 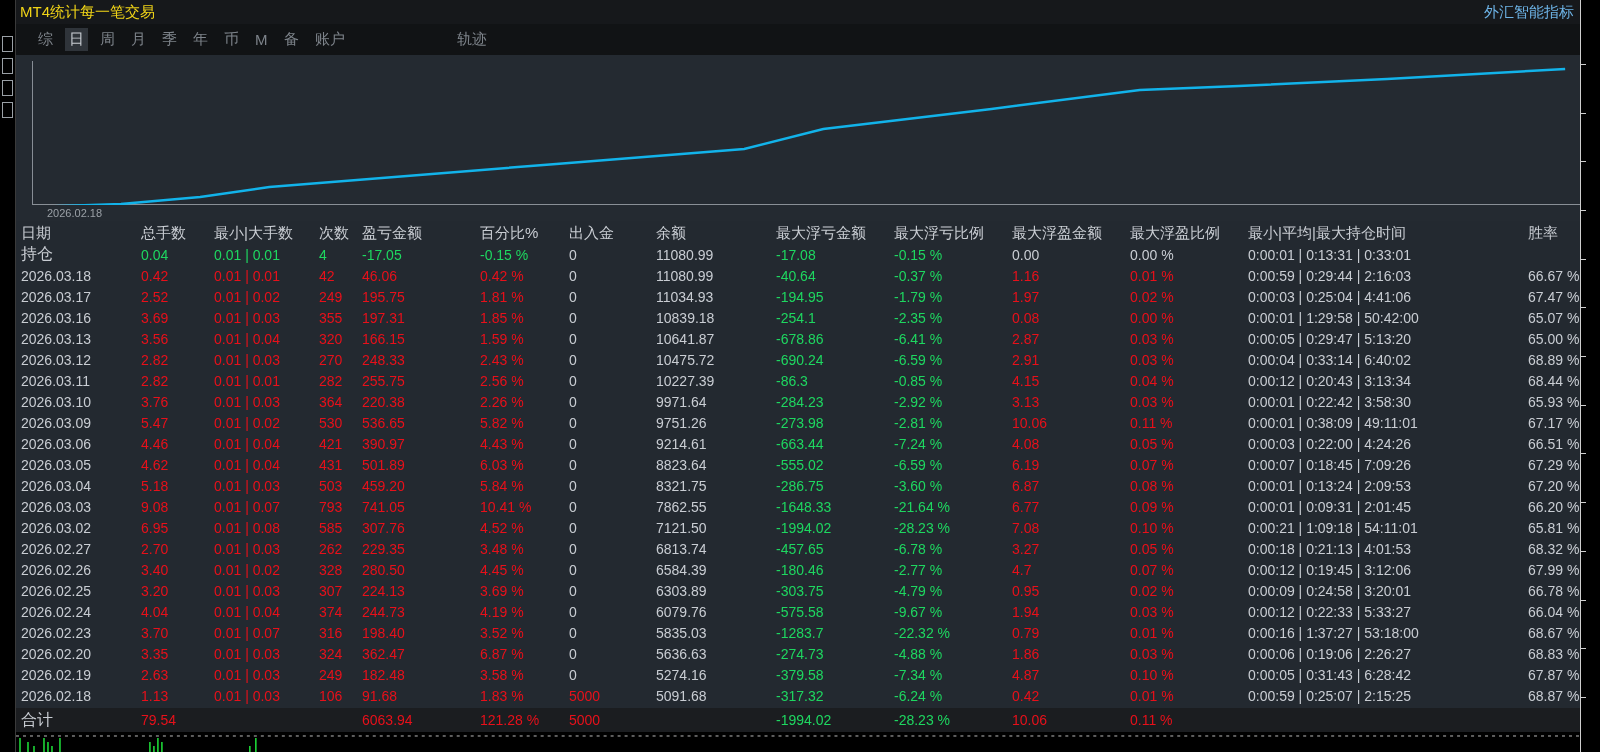 What do you see at coordinates (1333, 422) in the screenshot?
I see `table-cell-text: 0:00:01 | 0:38:09 | 49:11:01` at bounding box center [1333, 422].